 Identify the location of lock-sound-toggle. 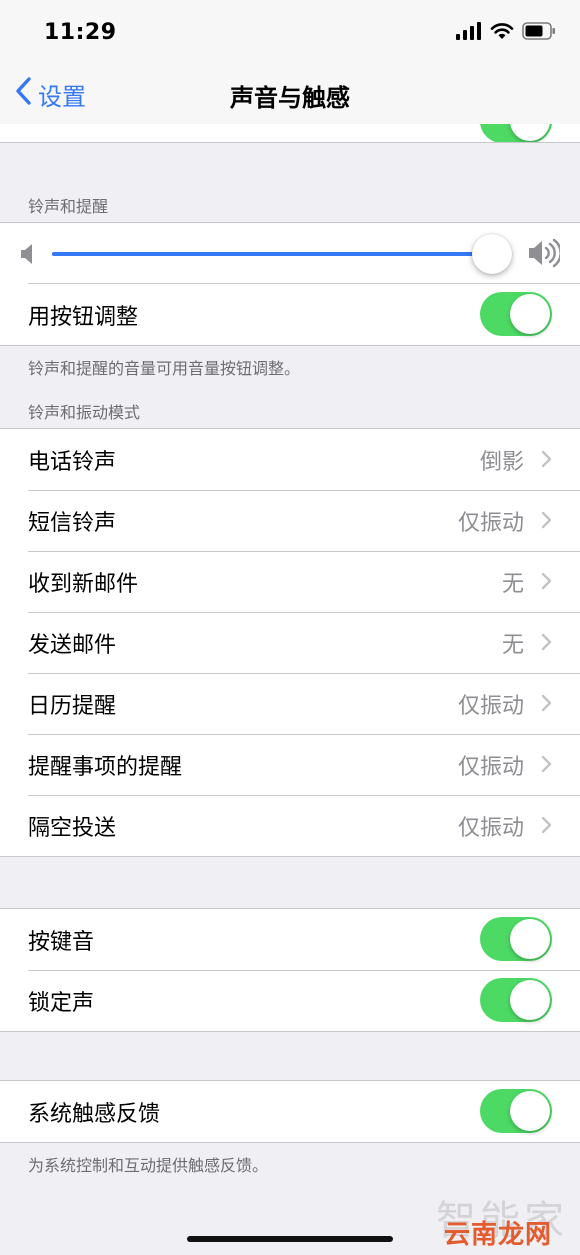
(516, 1000).